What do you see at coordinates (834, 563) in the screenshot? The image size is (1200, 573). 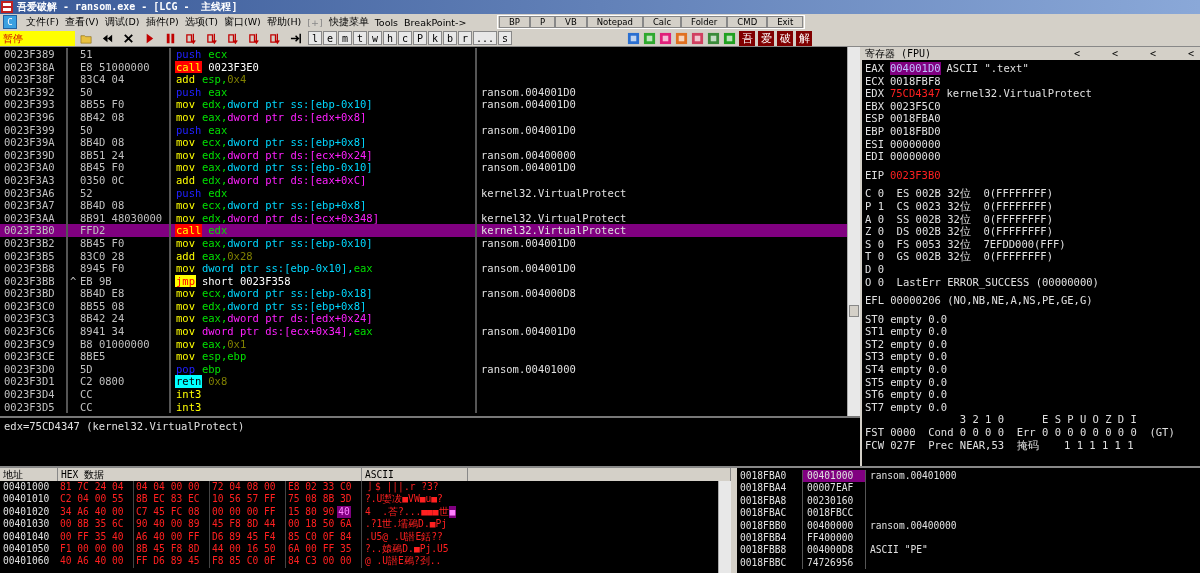 I see `stack-value: 74726956` at bounding box center [834, 563].